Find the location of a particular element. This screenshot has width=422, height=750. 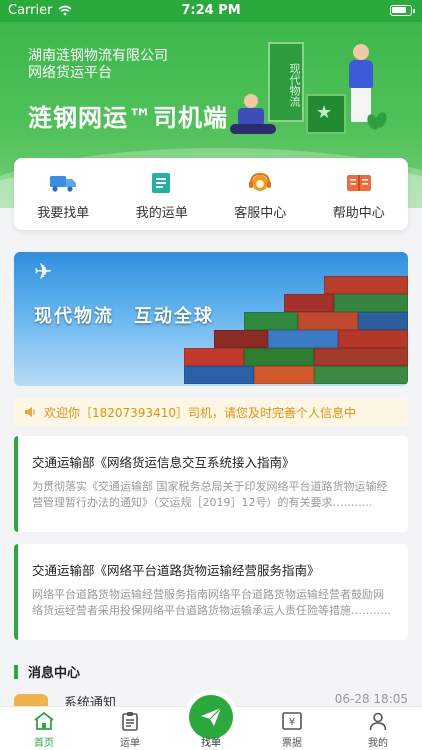

home-icon is located at coordinates (44, 720).